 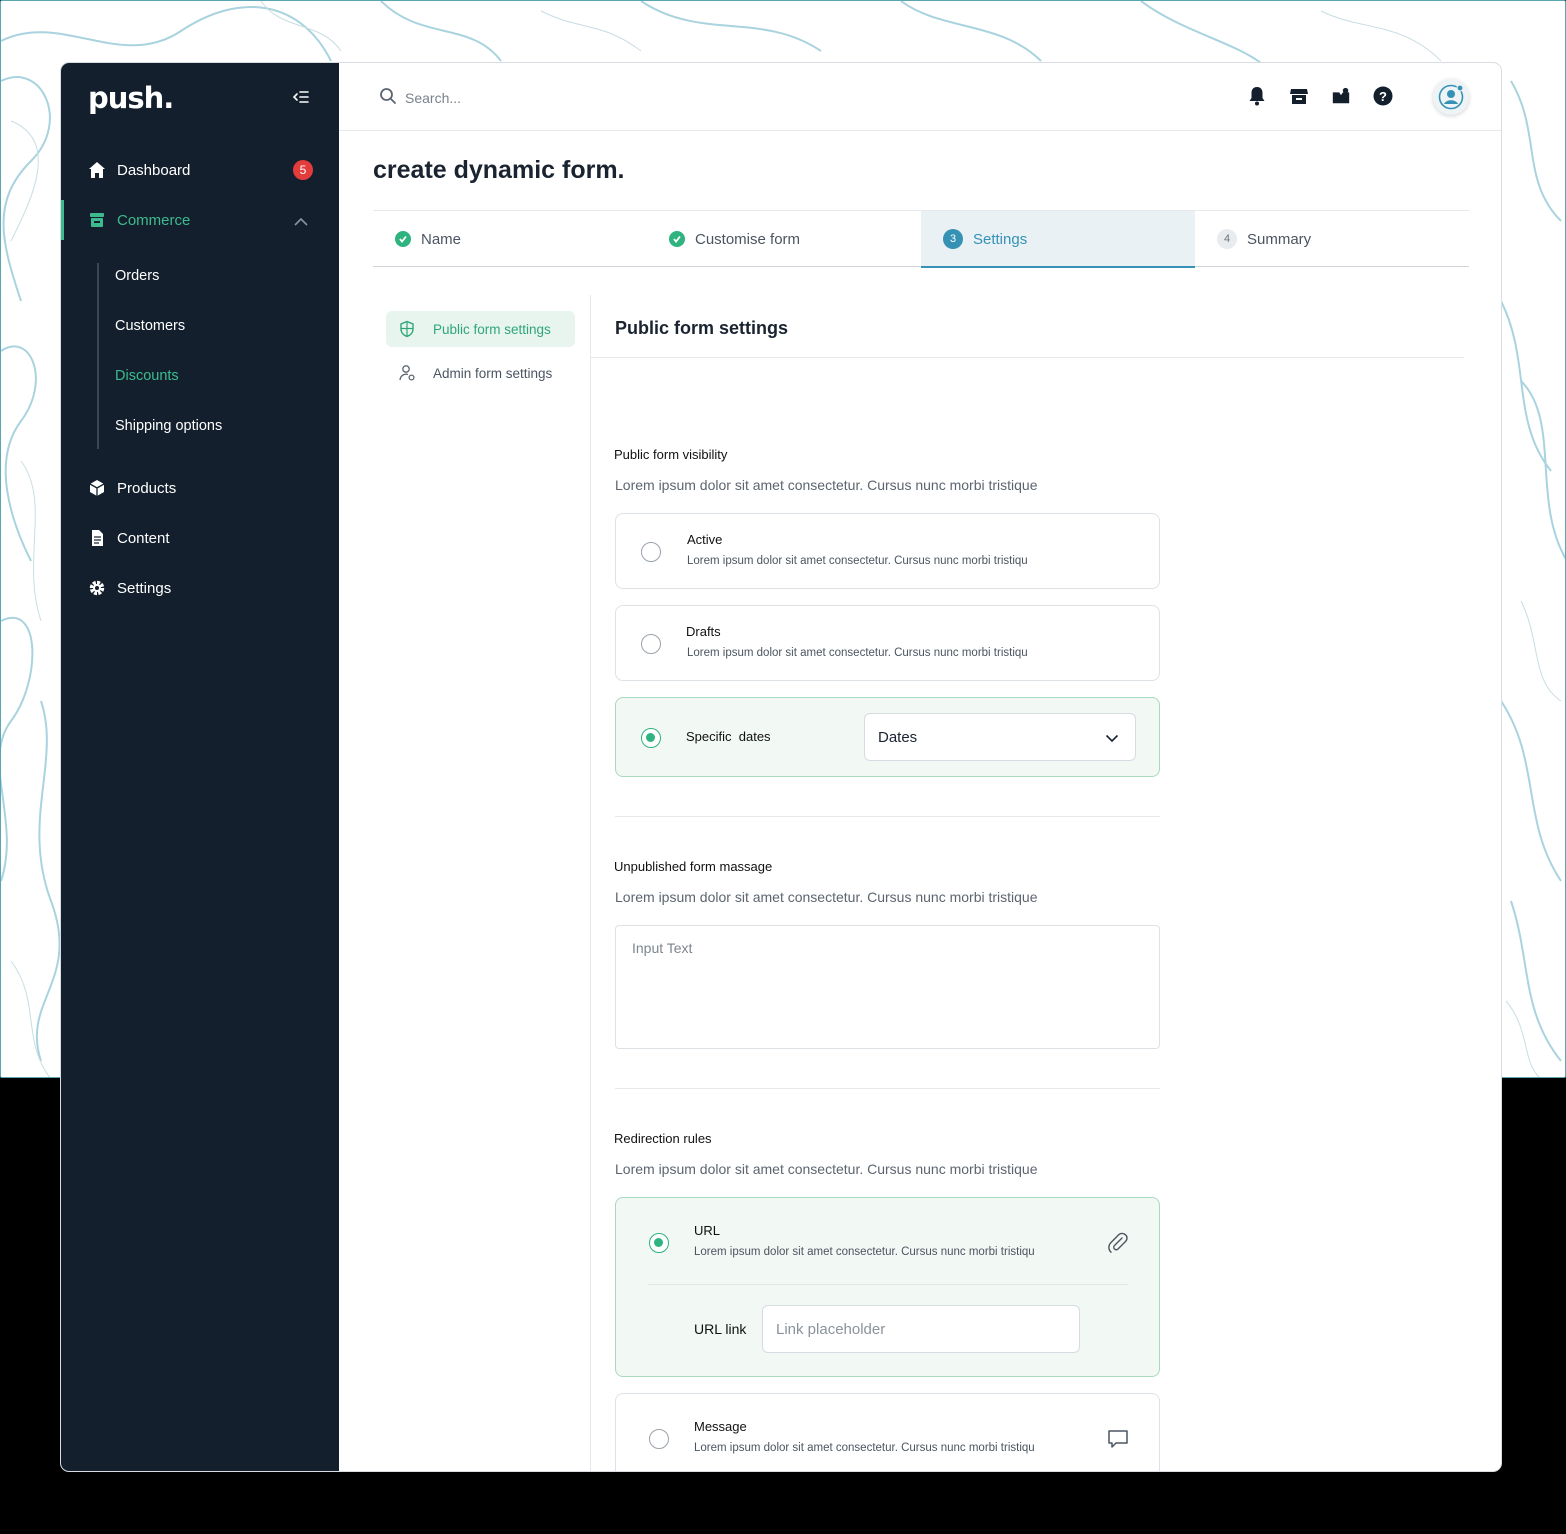 What do you see at coordinates (728, 736) in the screenshot?
I see `option-title: Specific dates` at bounding box center [728, 736].